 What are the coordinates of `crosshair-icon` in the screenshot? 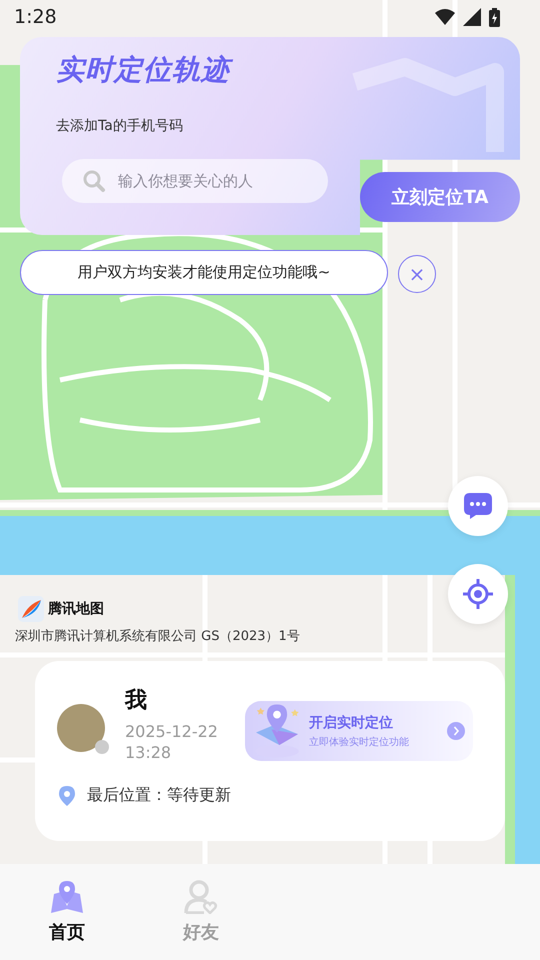 It's located at (478, 594).